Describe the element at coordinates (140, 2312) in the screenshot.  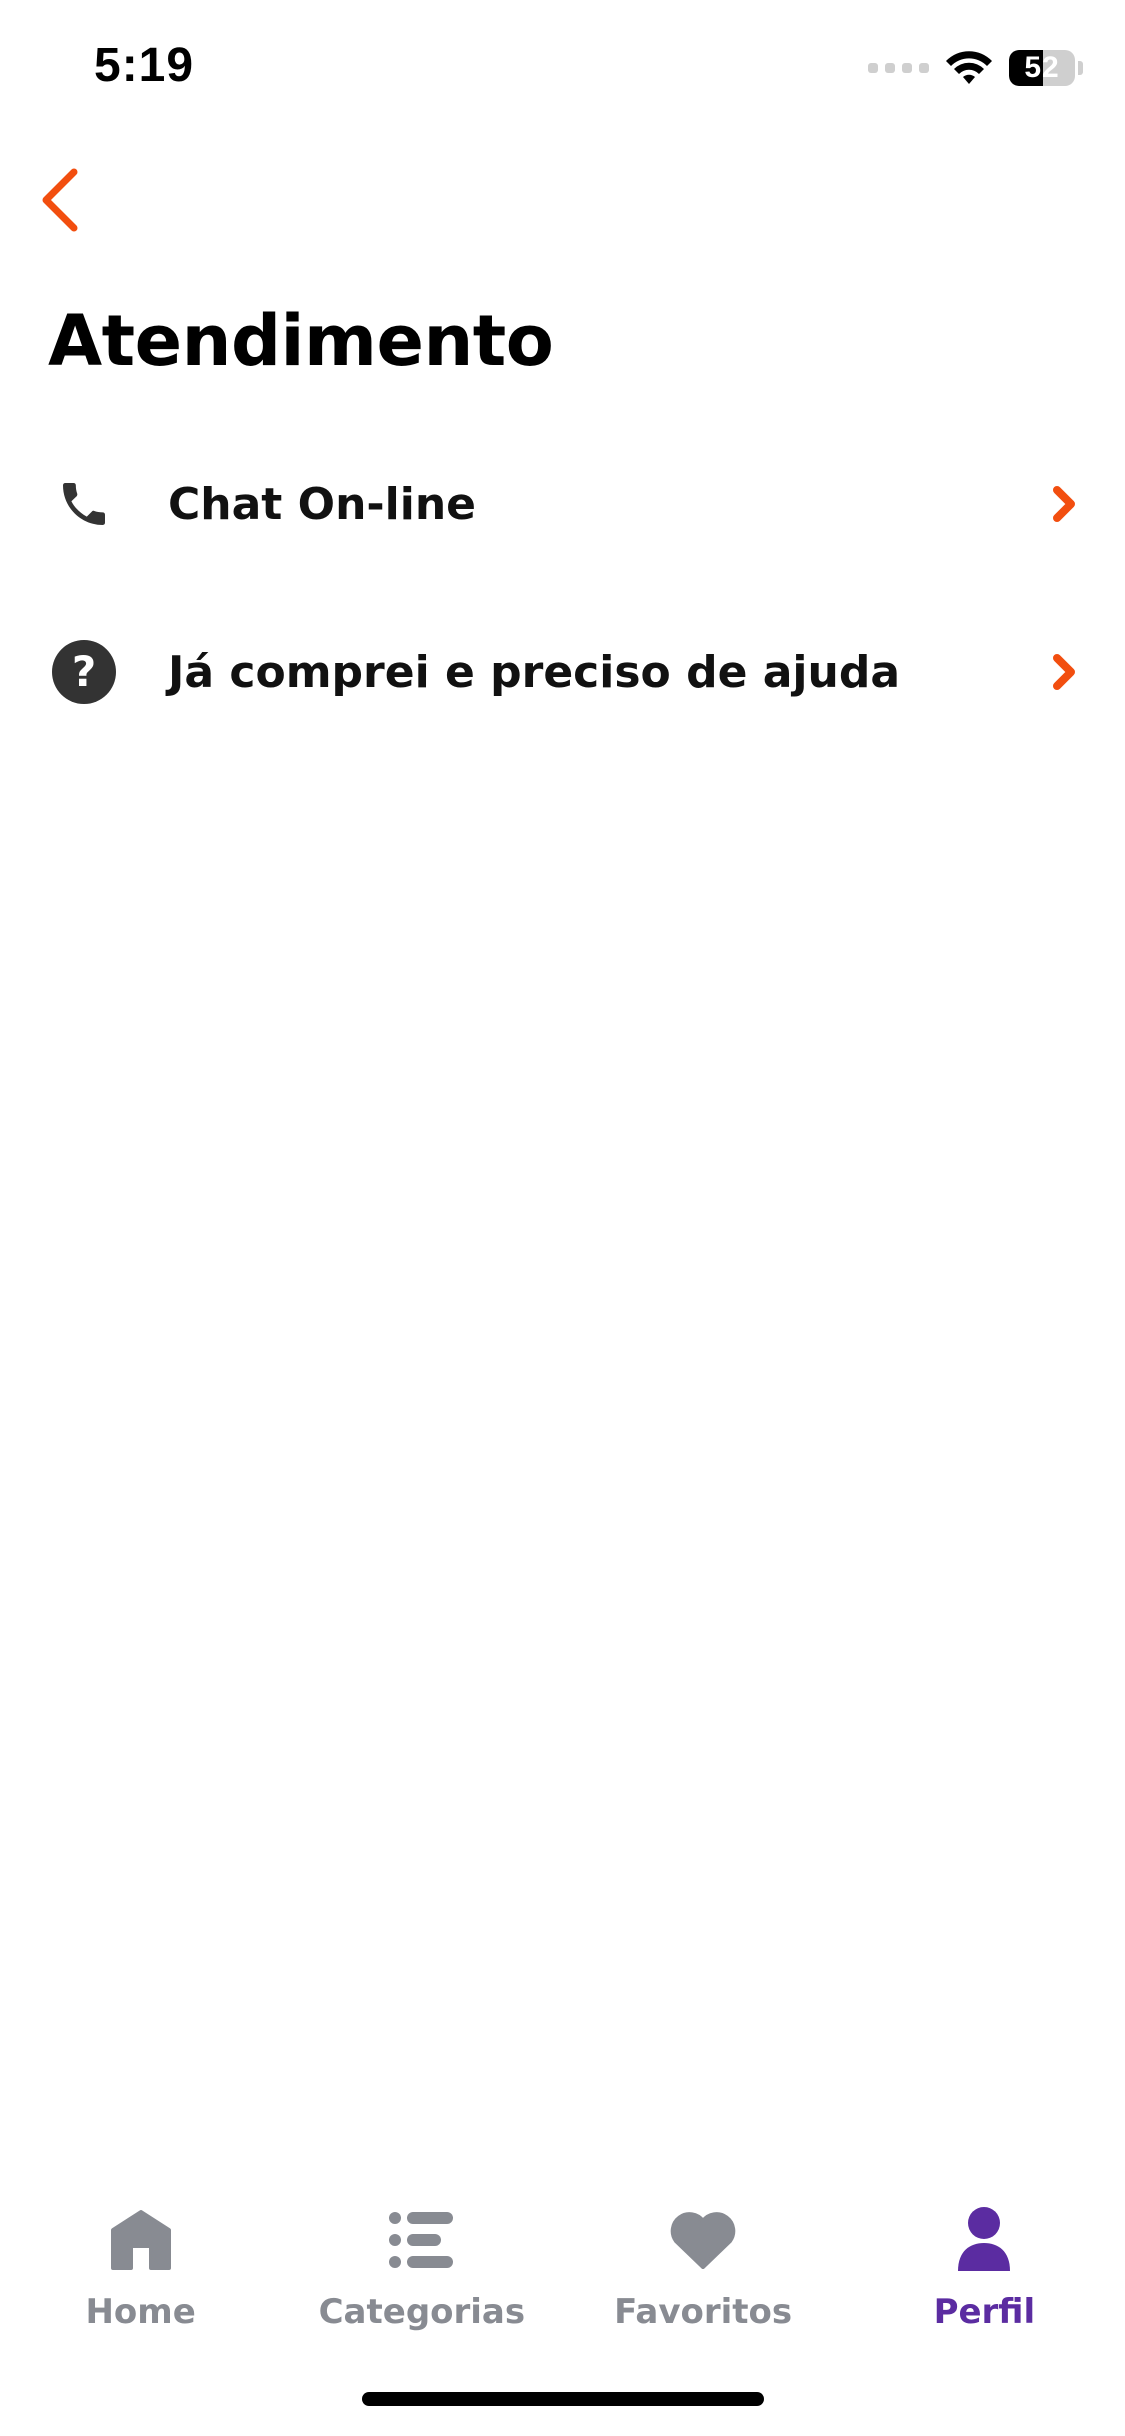
I see `tab-label: Home` at that location.